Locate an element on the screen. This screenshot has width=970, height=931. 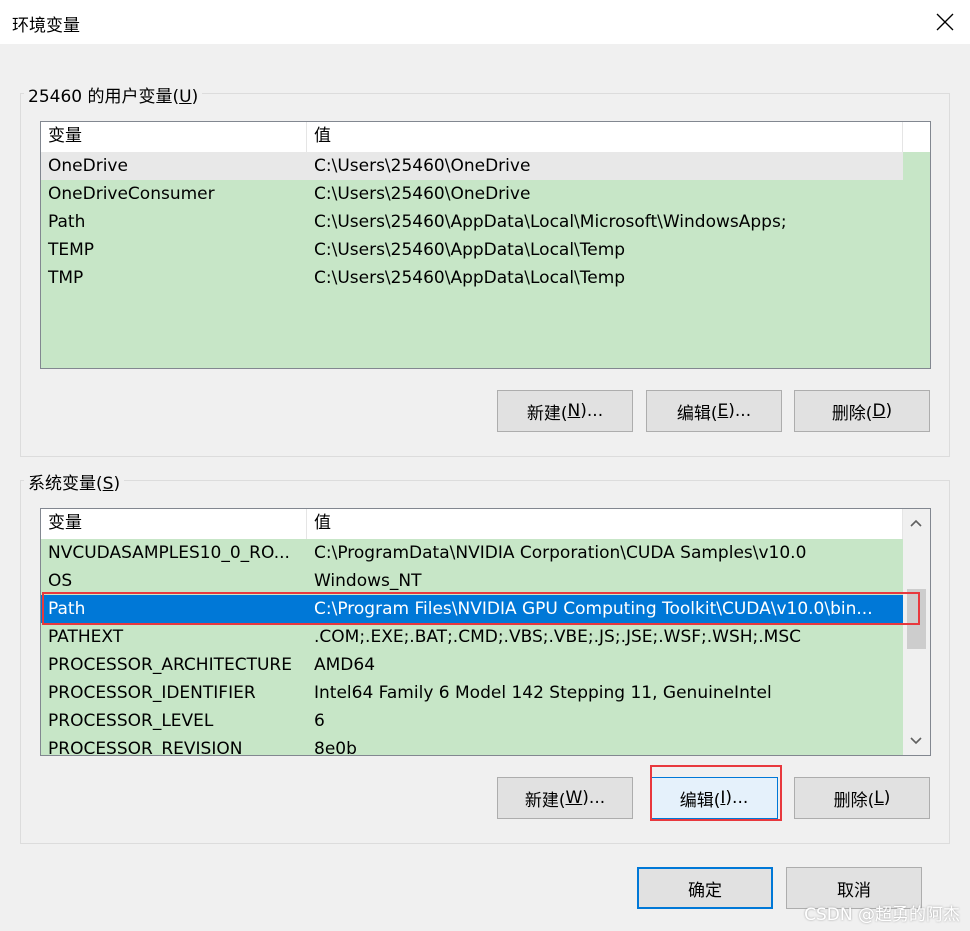
system-vars-list-header: 变量 值 is located at coordinates (472, 524).